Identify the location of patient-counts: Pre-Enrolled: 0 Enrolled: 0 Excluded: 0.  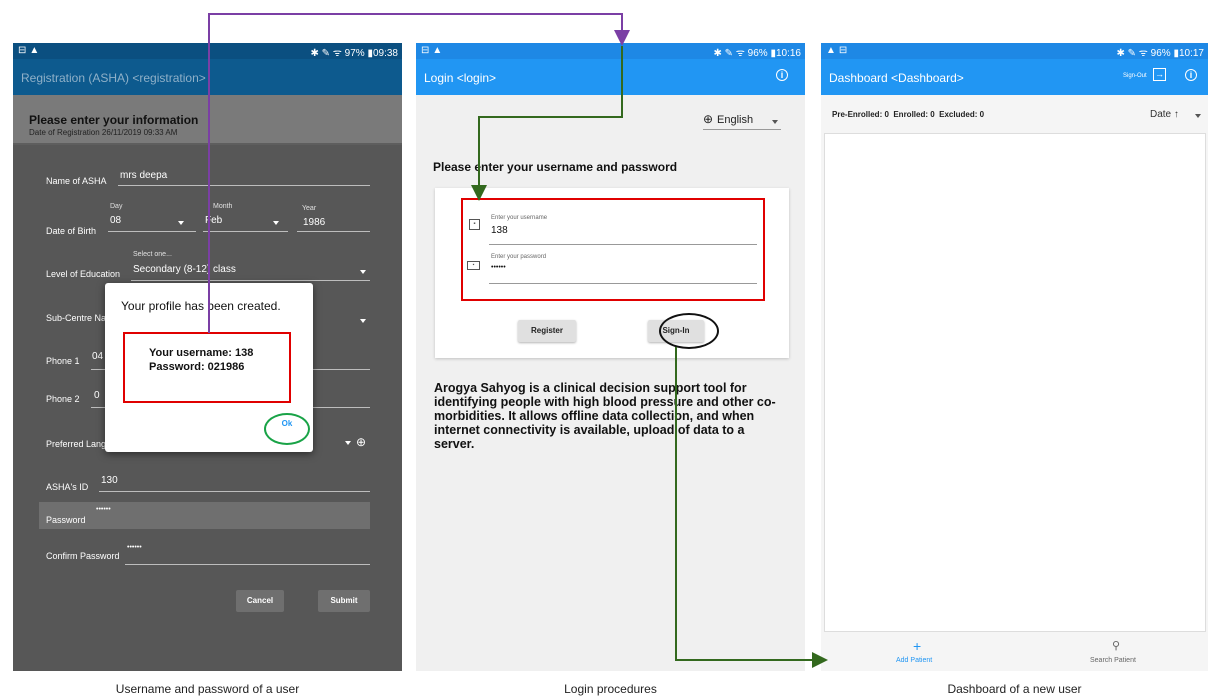
(908, 114).